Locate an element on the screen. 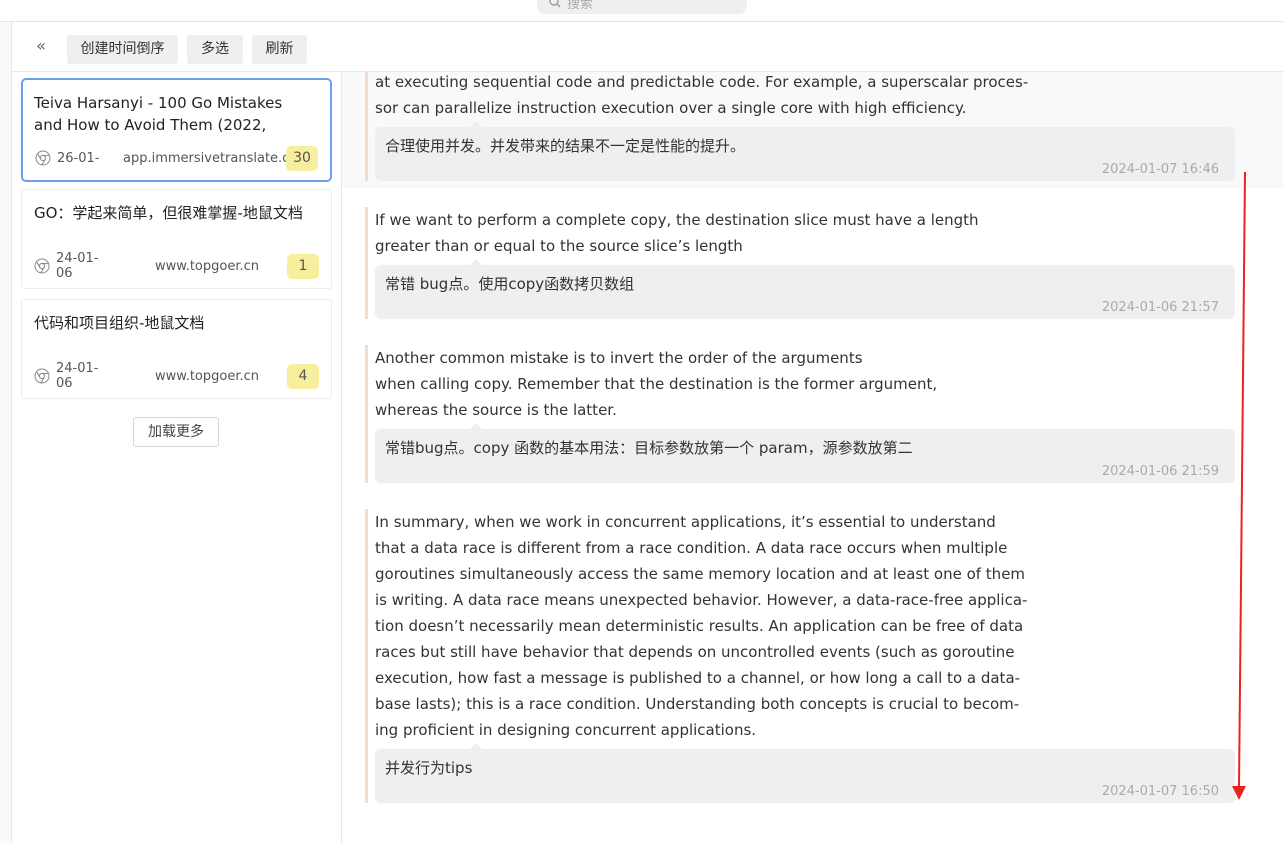  search-input: 搜索 is located at coordinates (642, 7).